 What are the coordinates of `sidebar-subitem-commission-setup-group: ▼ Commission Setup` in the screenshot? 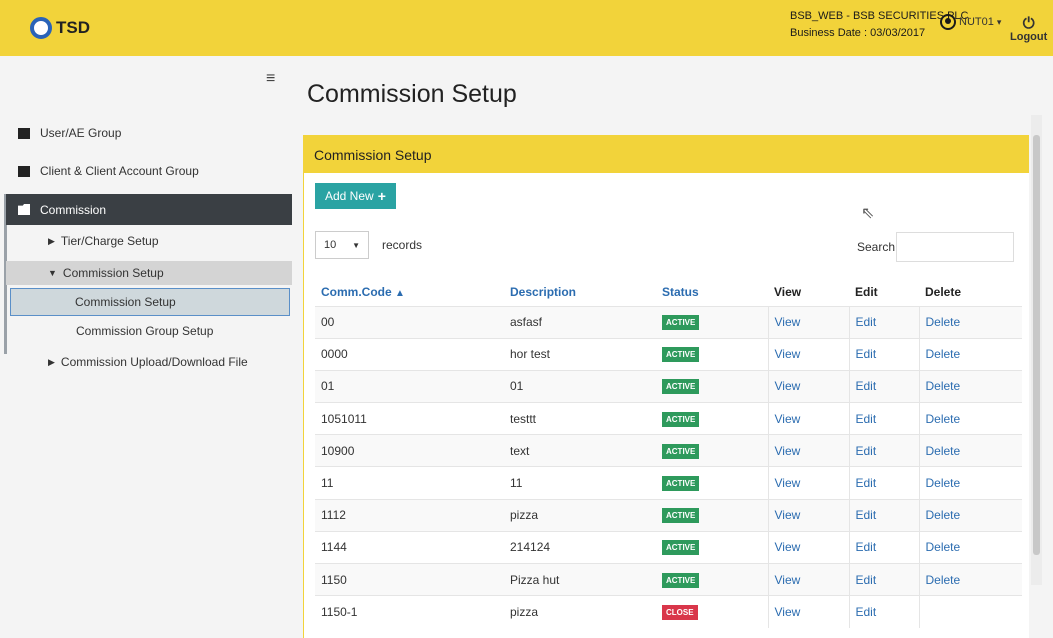 It's located at (149, 273).